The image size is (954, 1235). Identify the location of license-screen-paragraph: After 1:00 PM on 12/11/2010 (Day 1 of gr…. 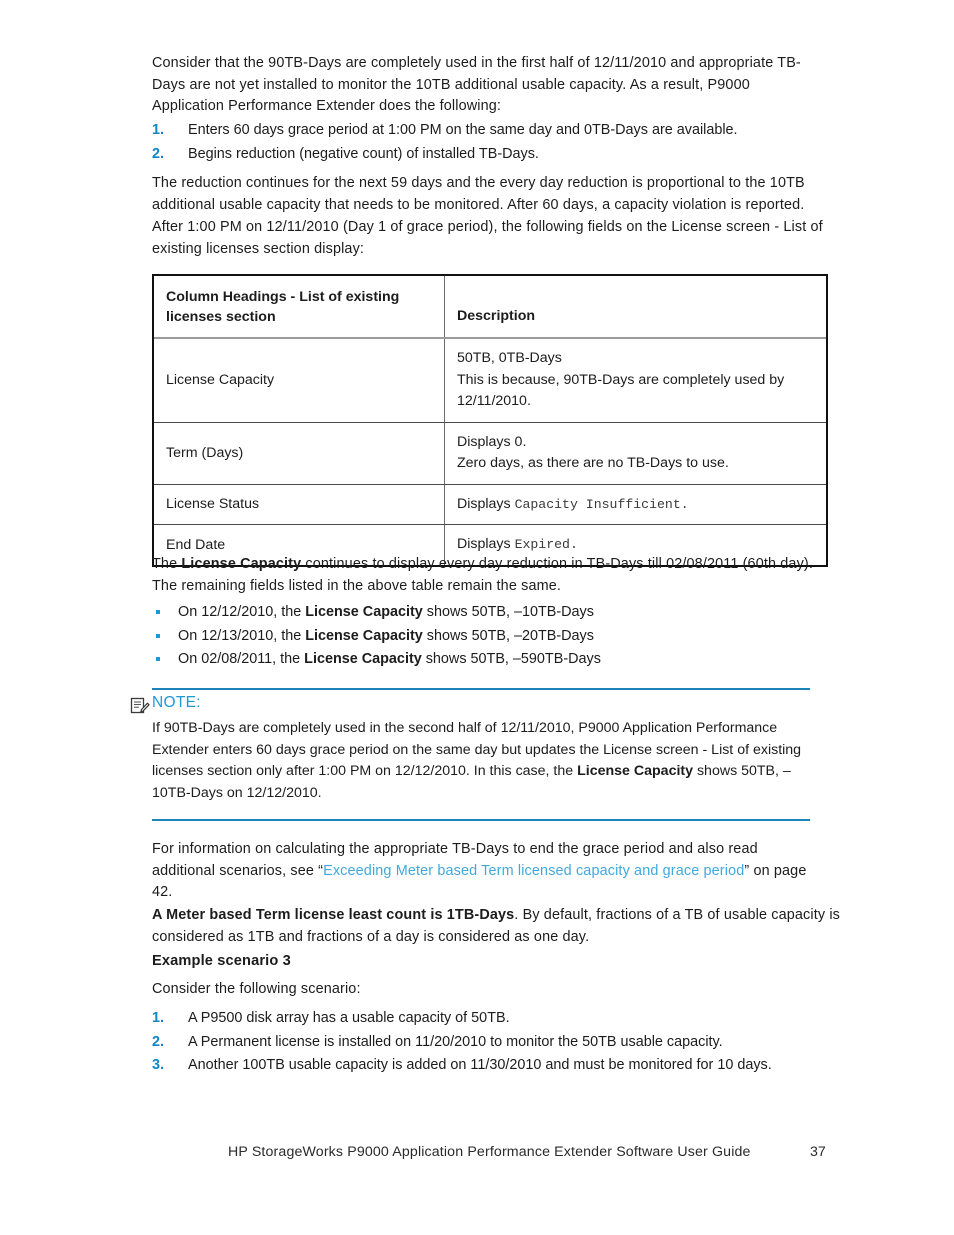
(488, 238).